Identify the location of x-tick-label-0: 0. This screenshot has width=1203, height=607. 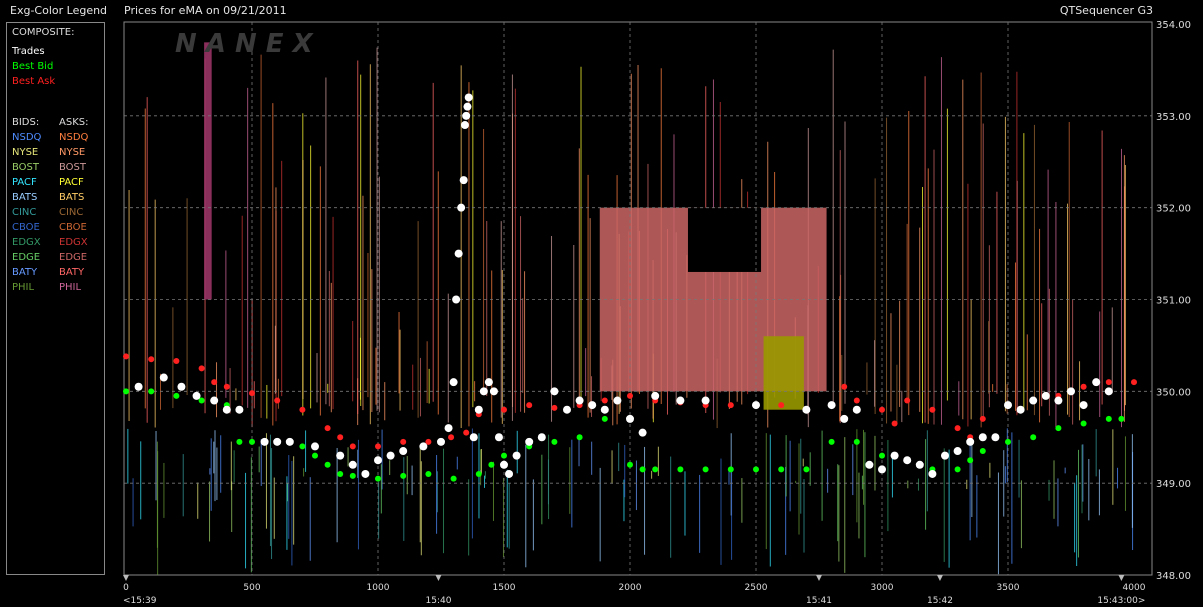
(126, 588).